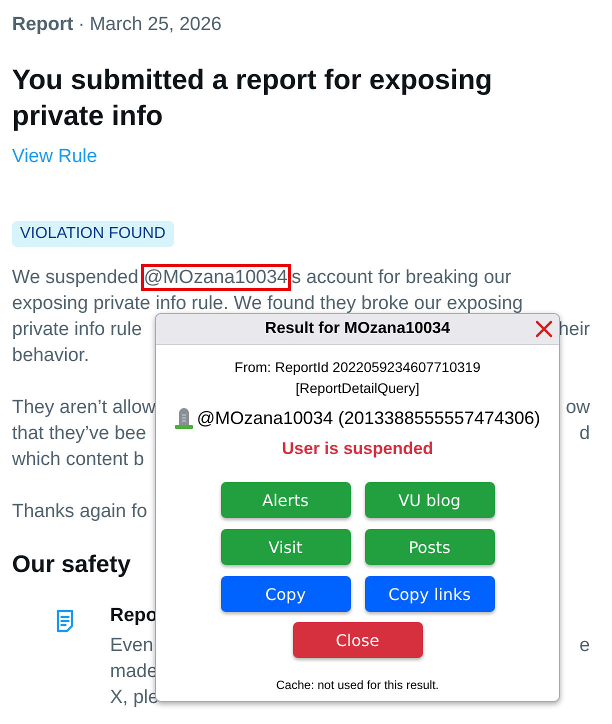 This screenshot has height=724, width=612. What do you see at coordinates (80, 512) in the screenshot?
I see `body-text: Thanks again fo` at bounding box center [80, 512].